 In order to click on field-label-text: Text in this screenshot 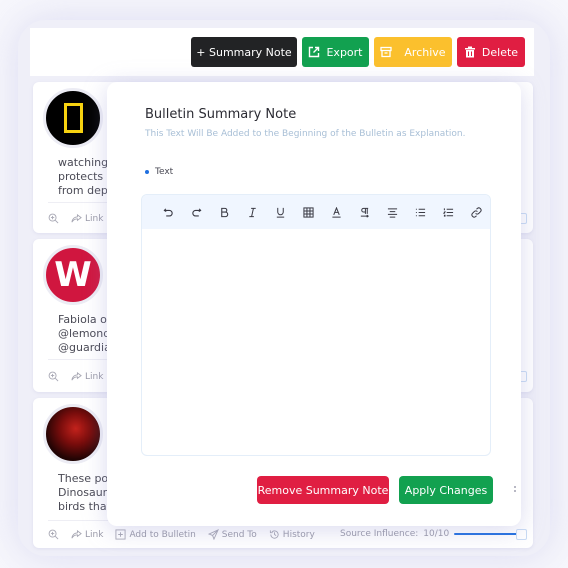, I will do `click(164, 172)`.